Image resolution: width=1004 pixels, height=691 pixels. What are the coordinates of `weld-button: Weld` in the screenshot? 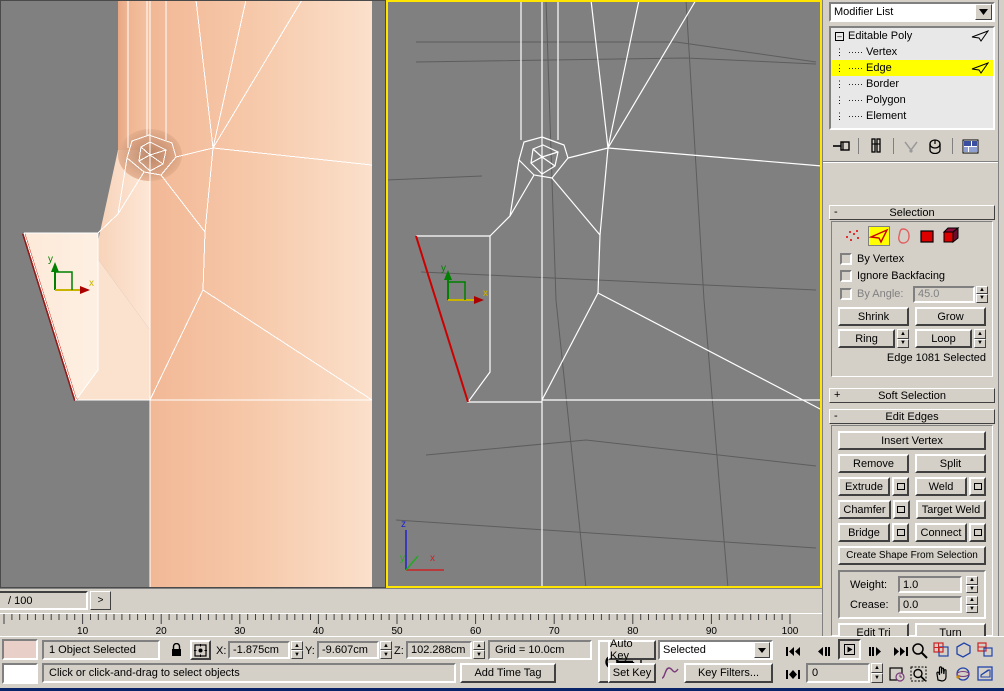 It's located at (941, 486).